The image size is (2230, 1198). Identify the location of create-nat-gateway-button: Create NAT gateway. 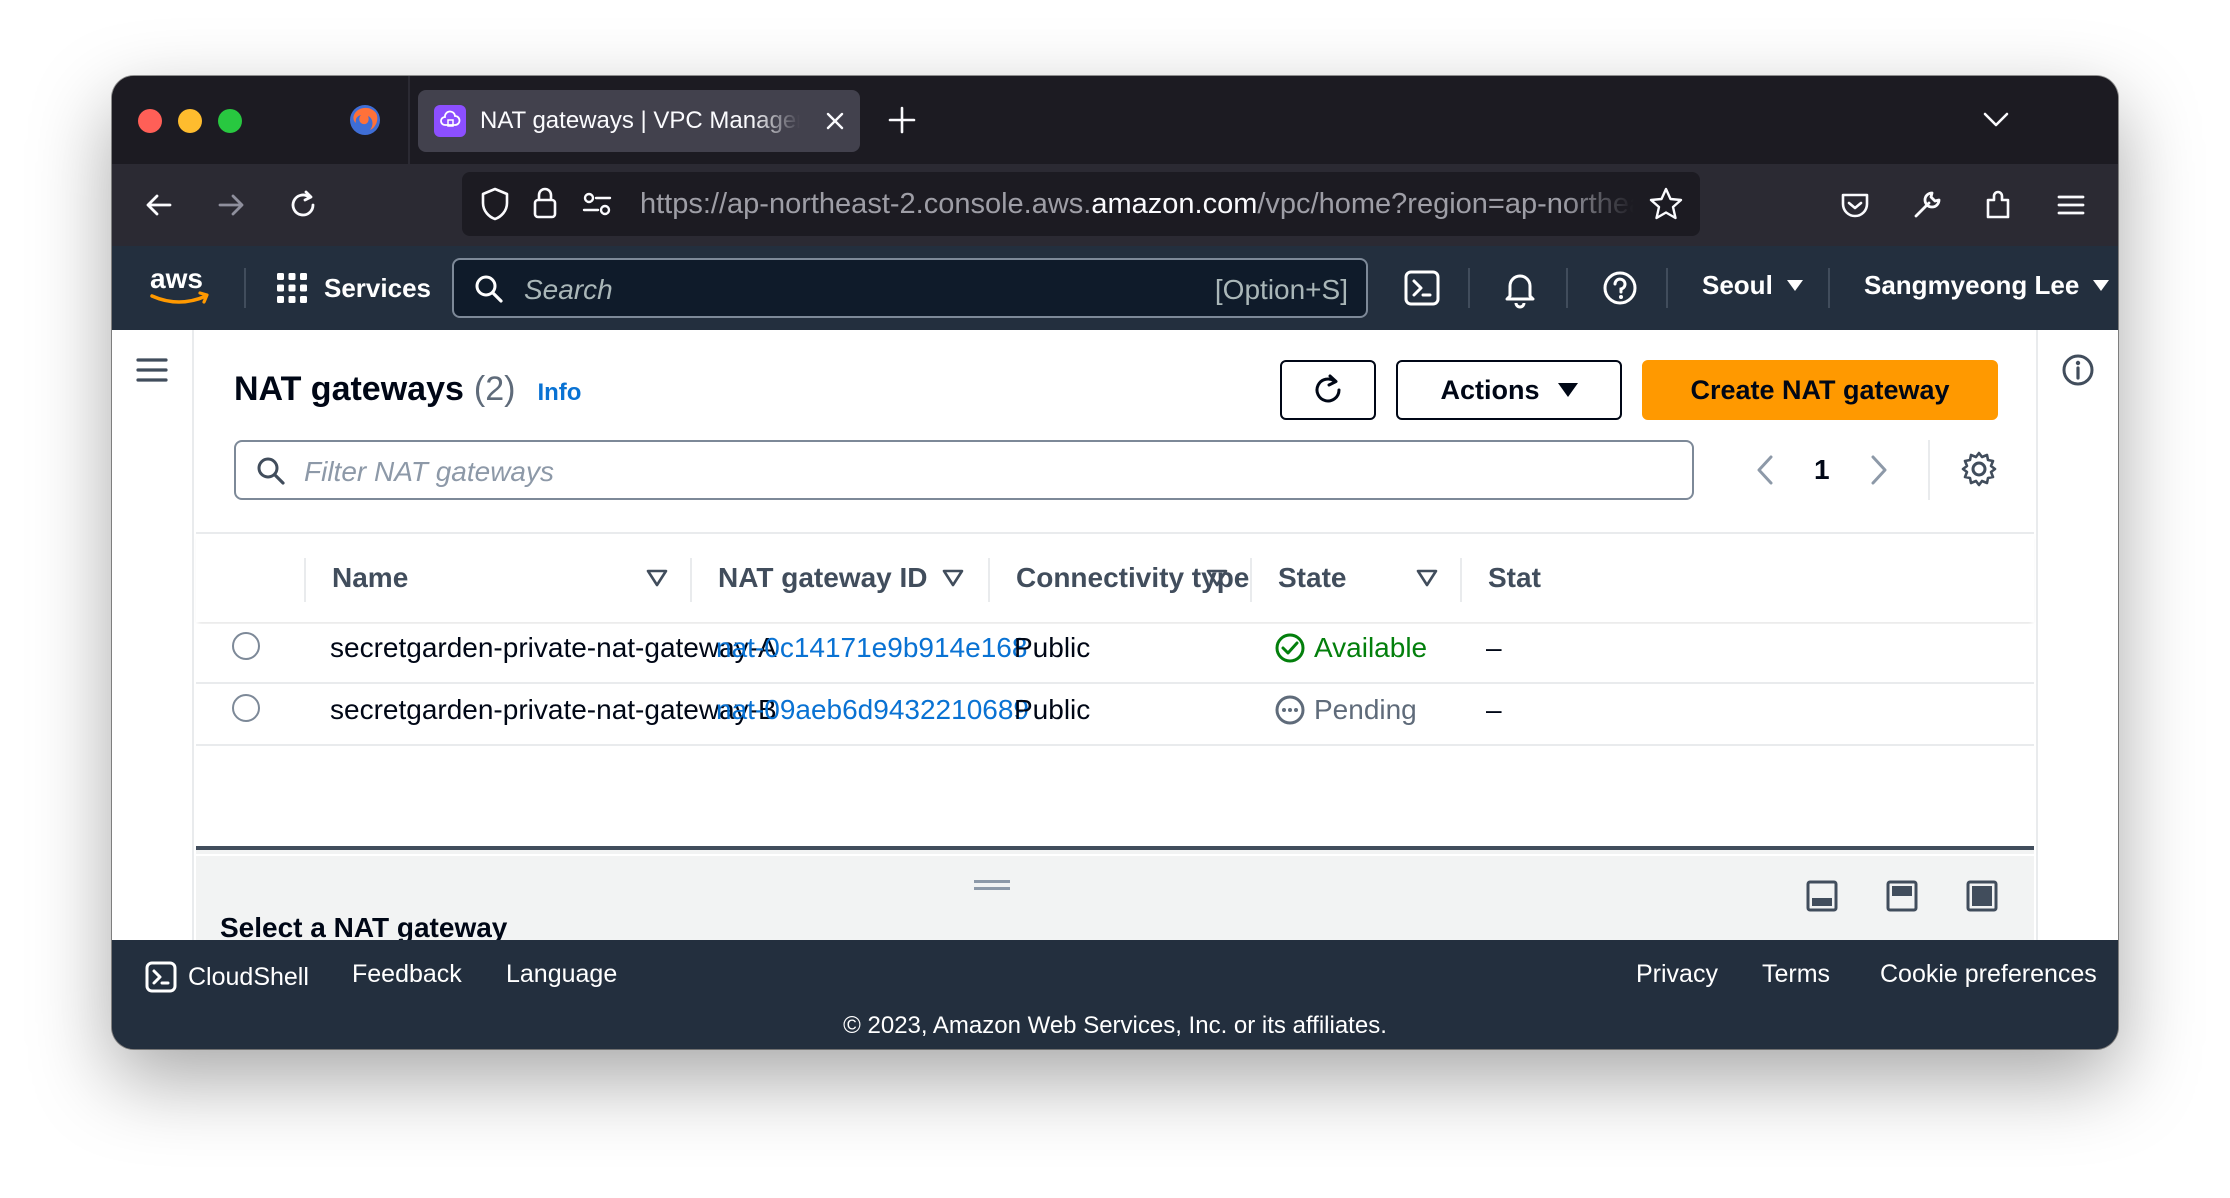
(1820, 390).